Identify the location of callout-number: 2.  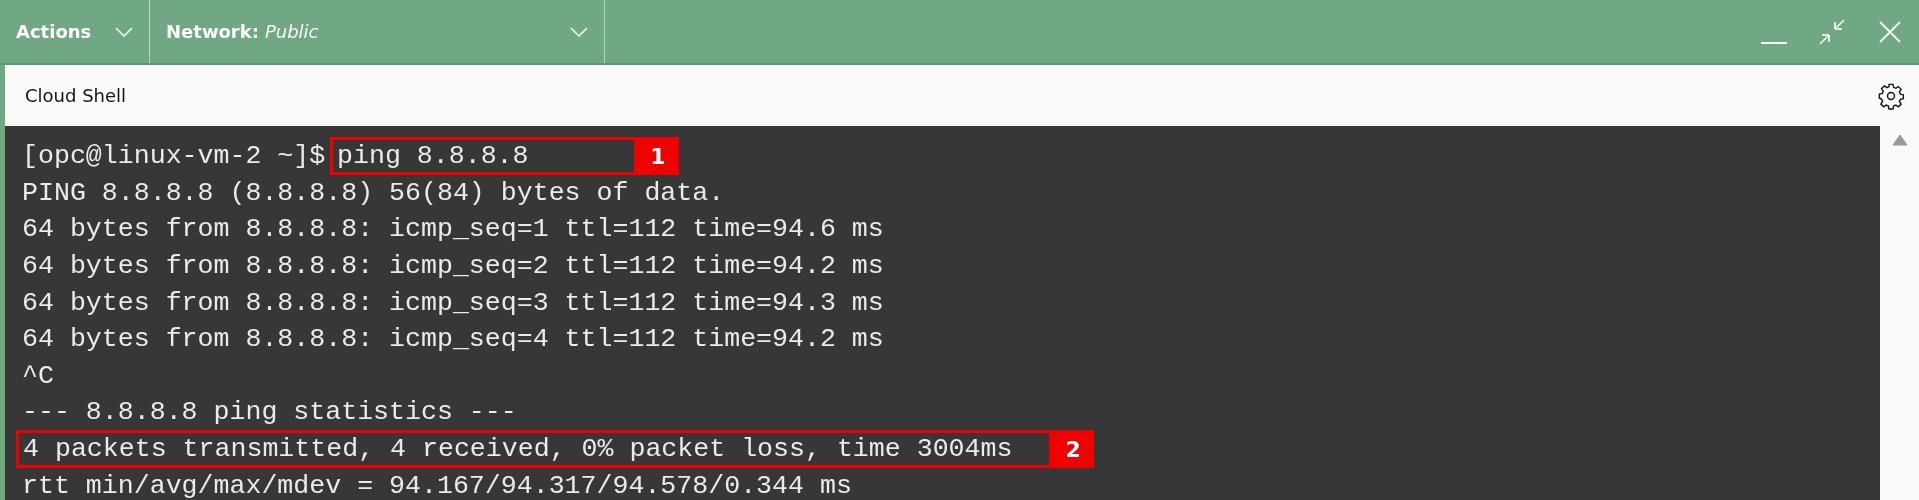
(1073, 449).